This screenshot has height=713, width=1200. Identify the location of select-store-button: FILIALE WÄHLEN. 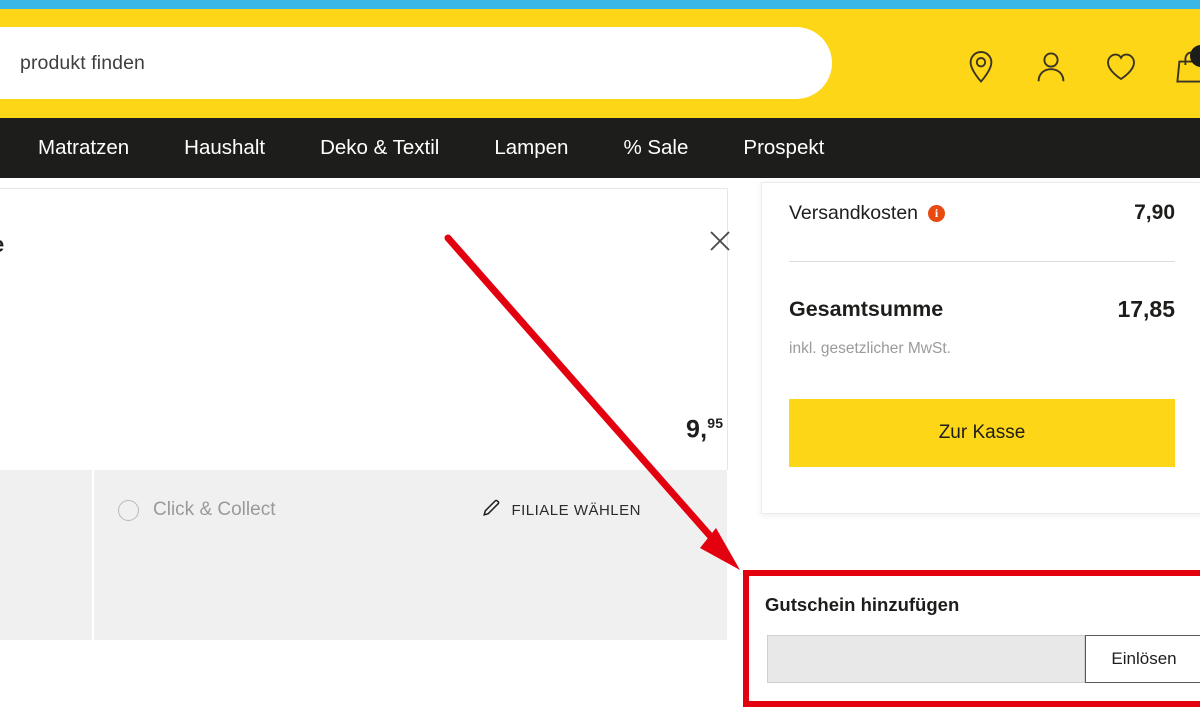
(561, 510).